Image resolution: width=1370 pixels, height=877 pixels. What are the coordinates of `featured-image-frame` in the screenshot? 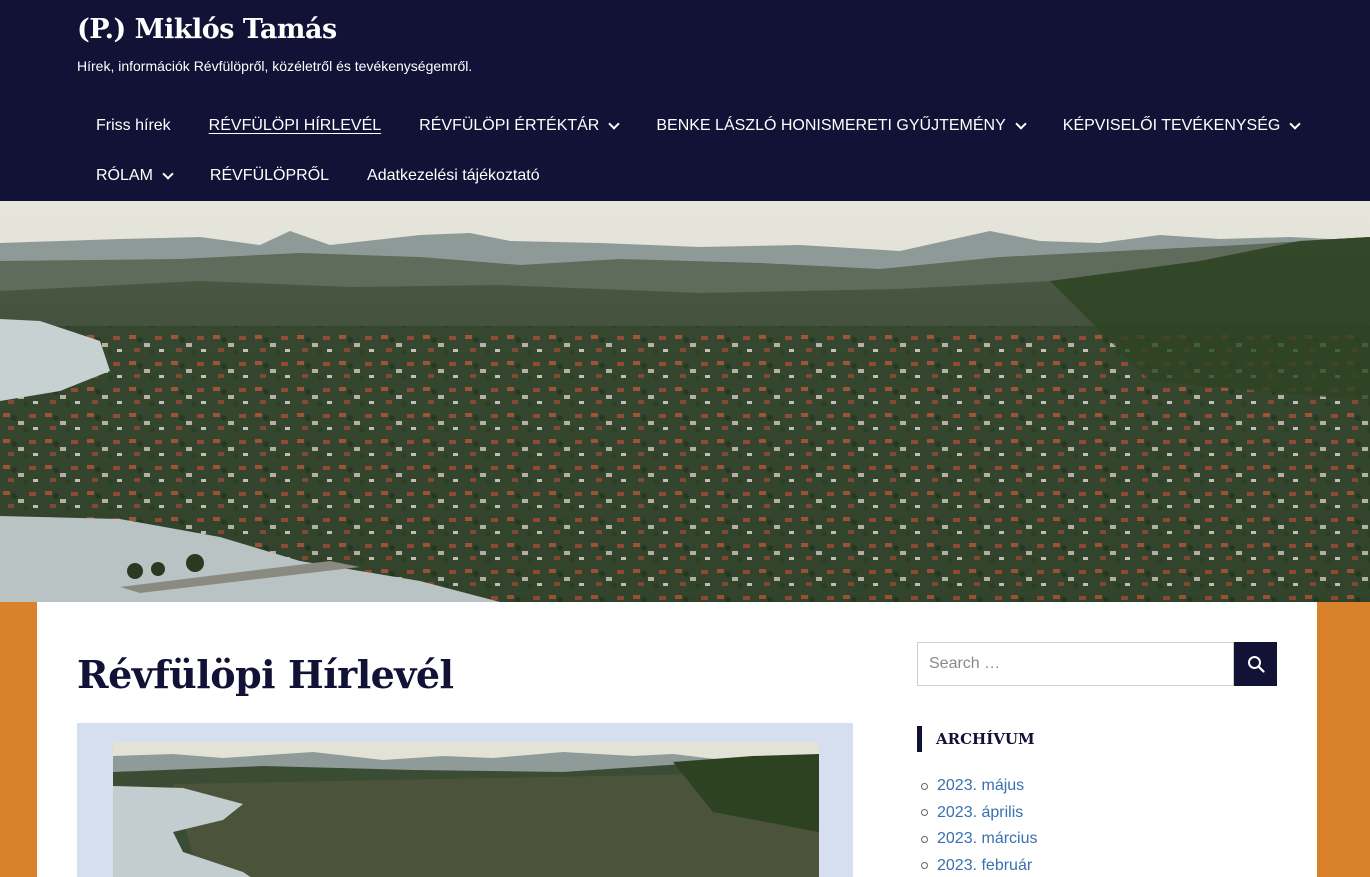 It's located at (465, 800).